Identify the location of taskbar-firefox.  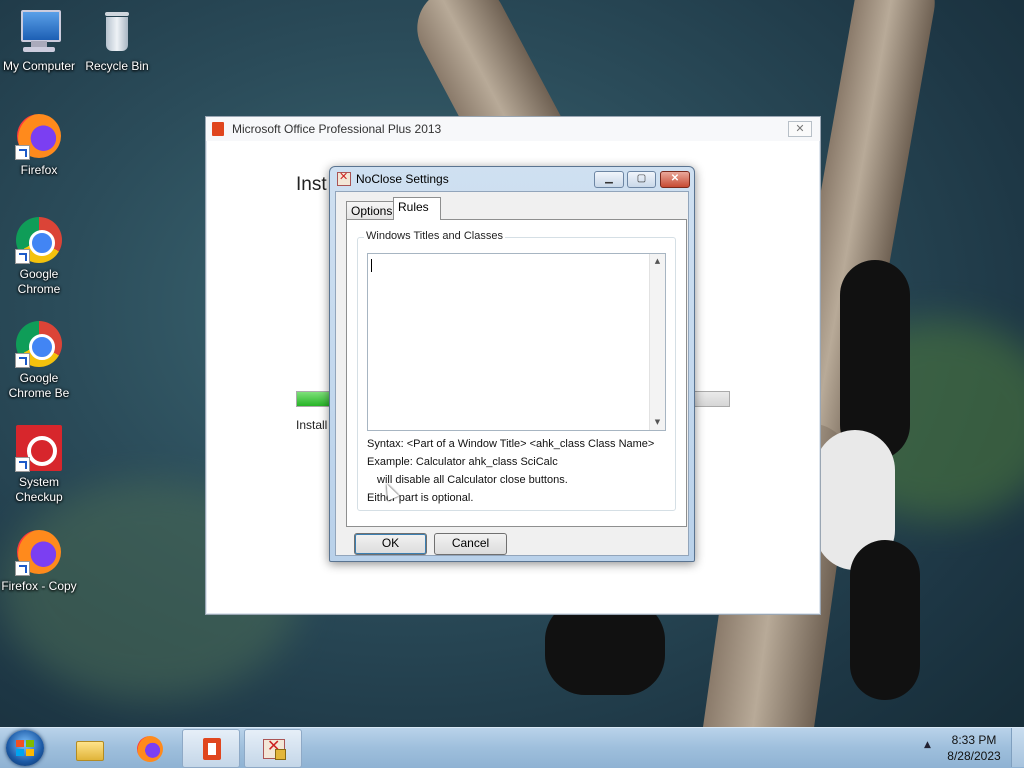
(149, 747).